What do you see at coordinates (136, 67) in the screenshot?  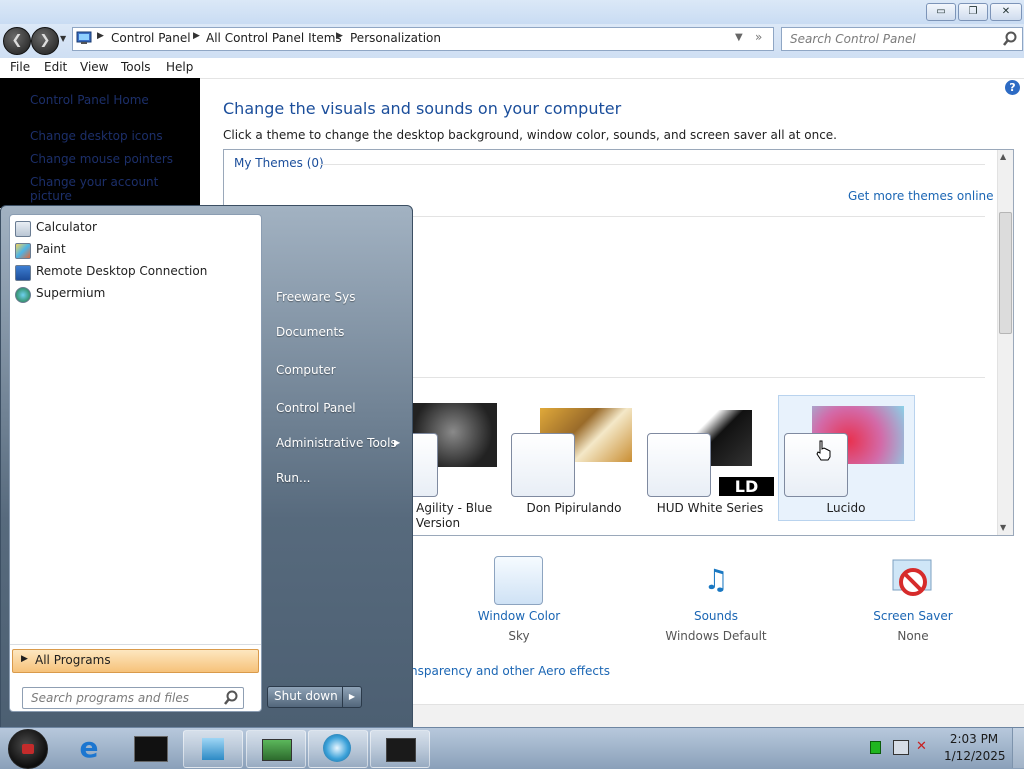 I see `menu-tools: Tools` at bounding box center [136, 67].